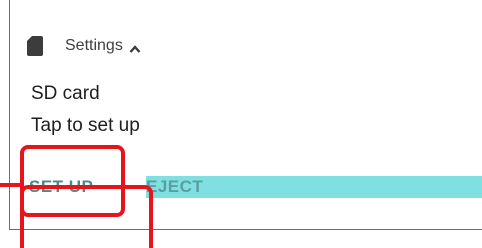  I want to click on notification-title: SD card, so click(65, 93).